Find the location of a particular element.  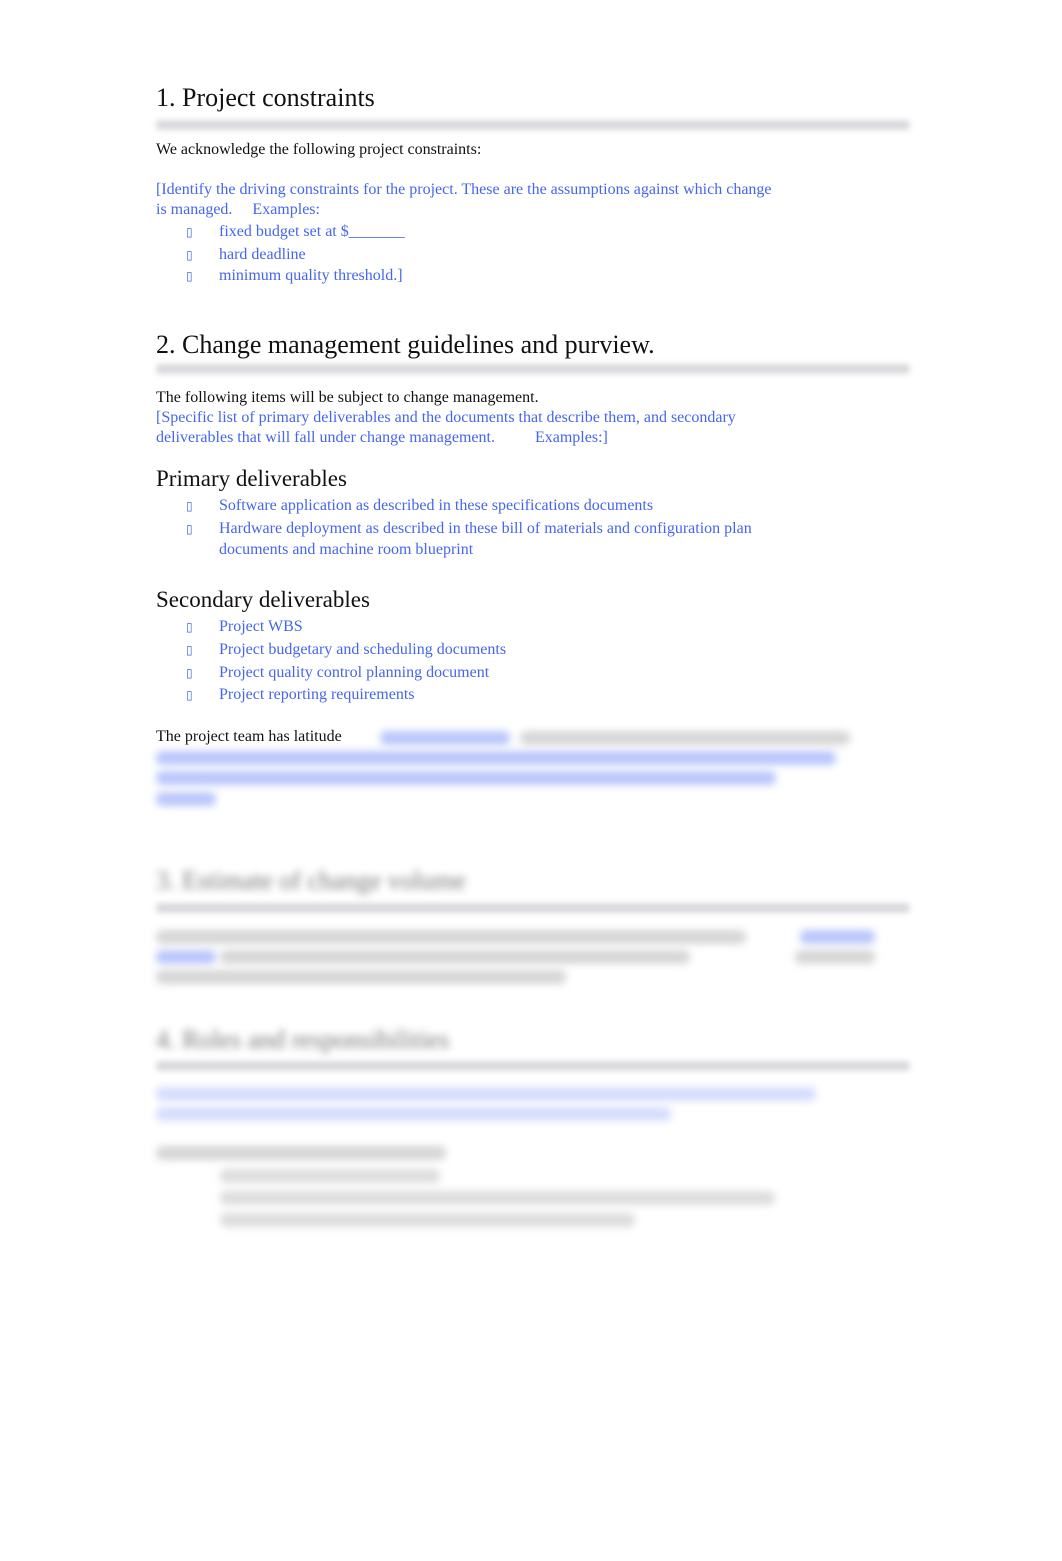

secondary-deliverables-heading: Secondary deliverables is located at coordinates (263, 599).